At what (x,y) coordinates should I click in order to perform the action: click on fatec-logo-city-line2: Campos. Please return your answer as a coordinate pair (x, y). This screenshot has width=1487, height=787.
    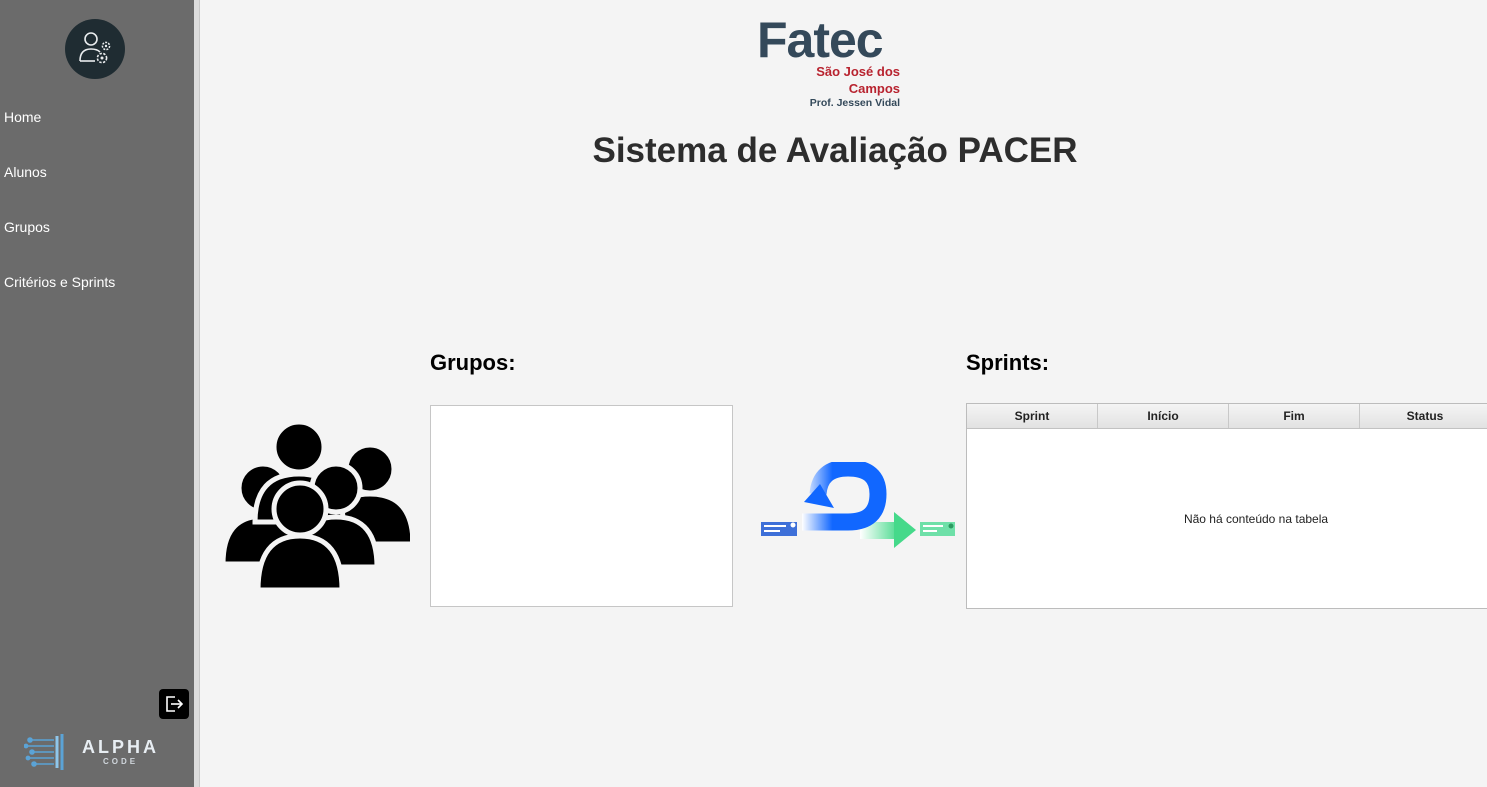
    Looking at the image, I should click on (874, 88).